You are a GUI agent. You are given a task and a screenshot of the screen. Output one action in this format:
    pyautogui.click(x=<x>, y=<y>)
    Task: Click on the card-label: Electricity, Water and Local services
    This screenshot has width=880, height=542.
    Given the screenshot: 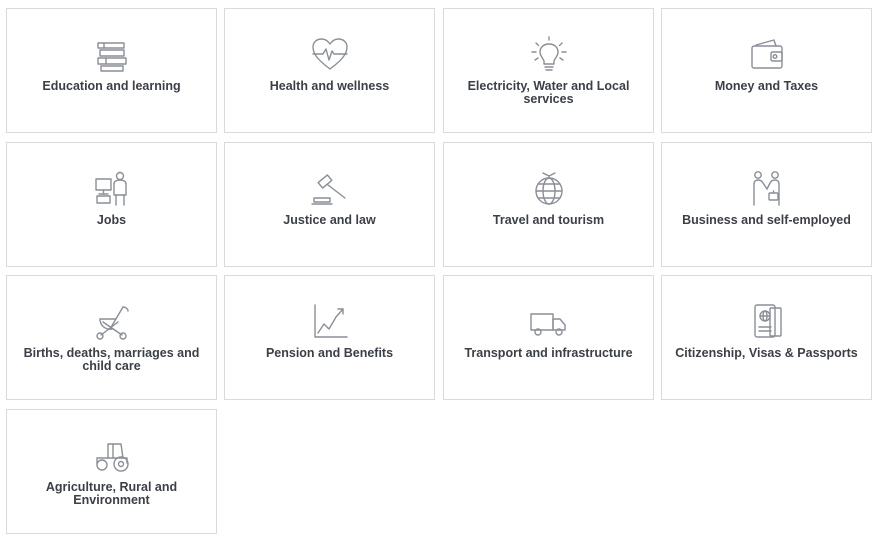 What is the action you would take?
    pyautogui.click(x=548, y=92)
    